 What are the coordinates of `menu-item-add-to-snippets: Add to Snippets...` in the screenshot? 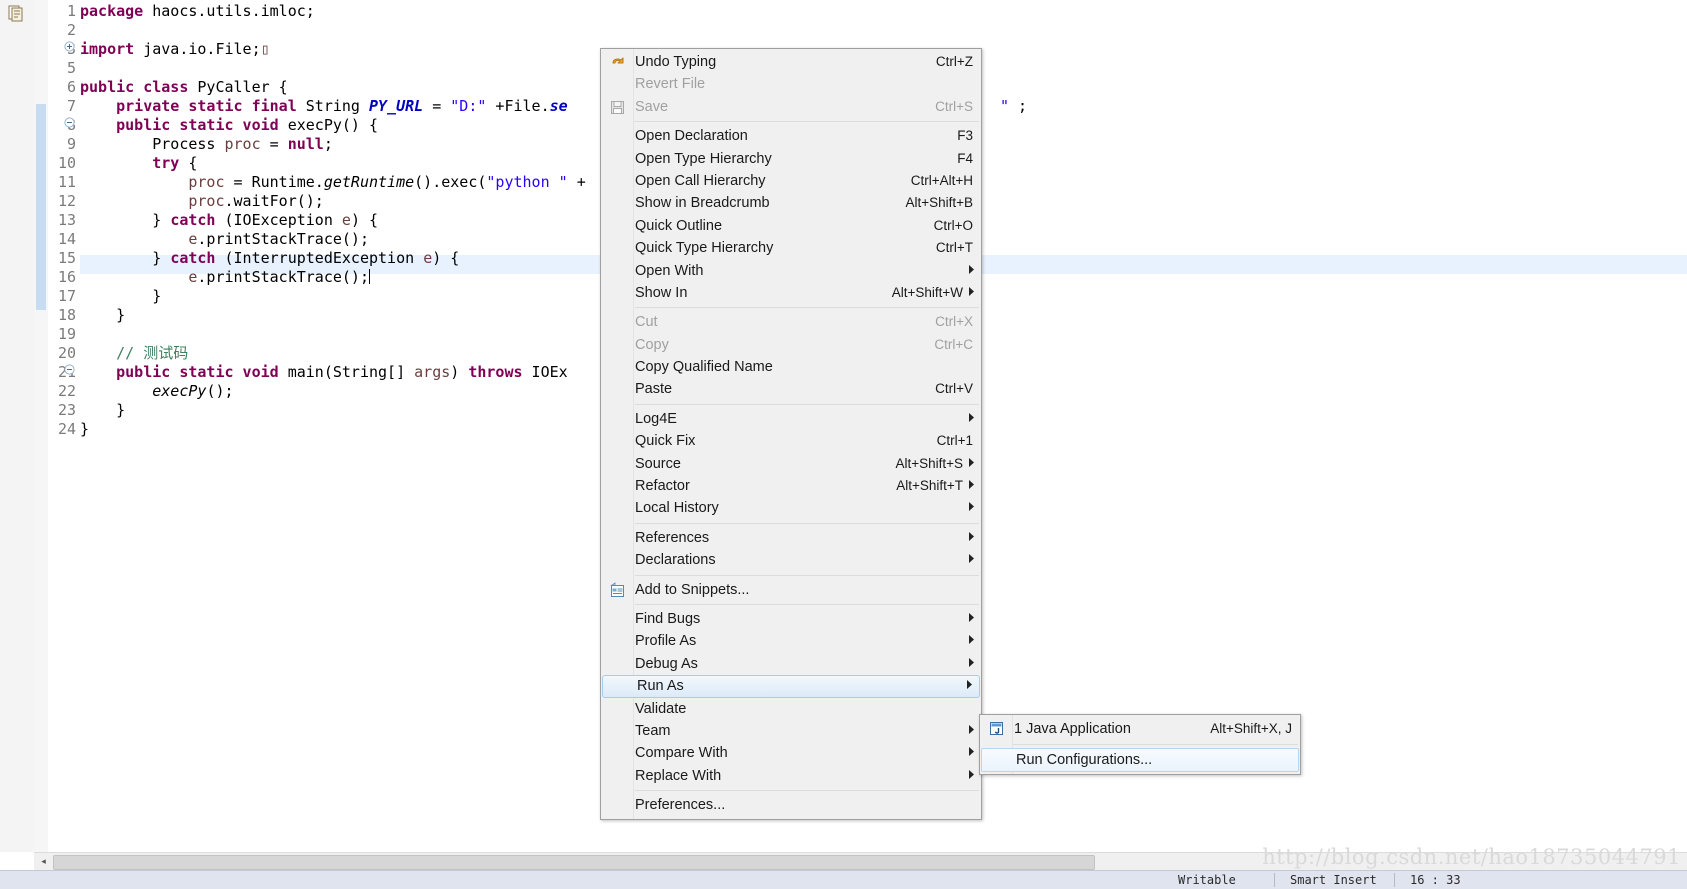 It's located at (791, 590).